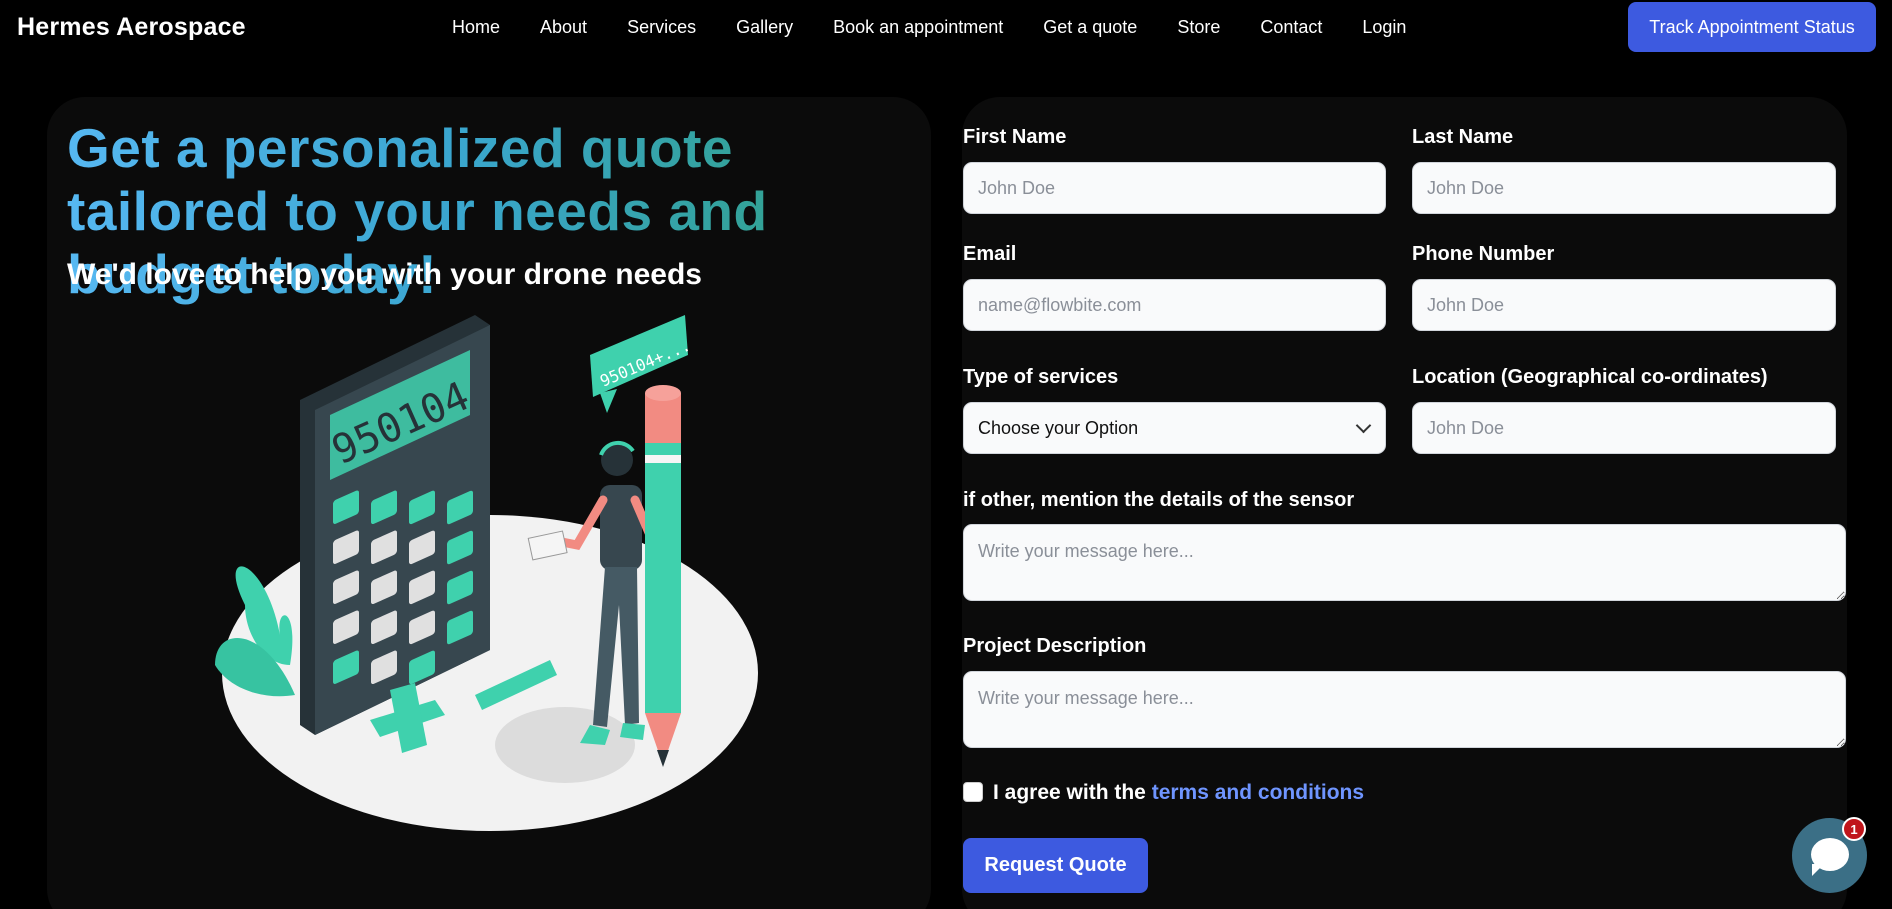 The width and height of the screenshot is (1892, 909). What do you see at coordinates (1041, 377) in the screenshot?
I see `service-type-label: Type of services` at bounding box center [1041, 377].